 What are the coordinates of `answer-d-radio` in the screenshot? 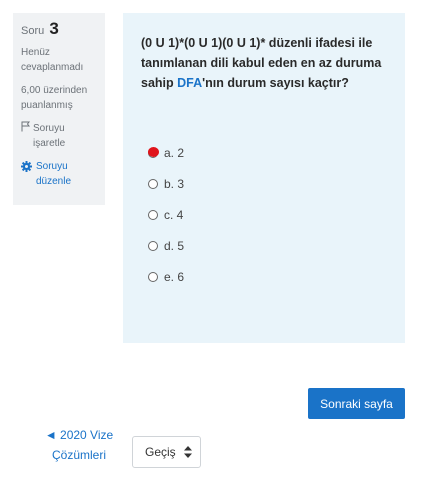 It's located at (153, 245).